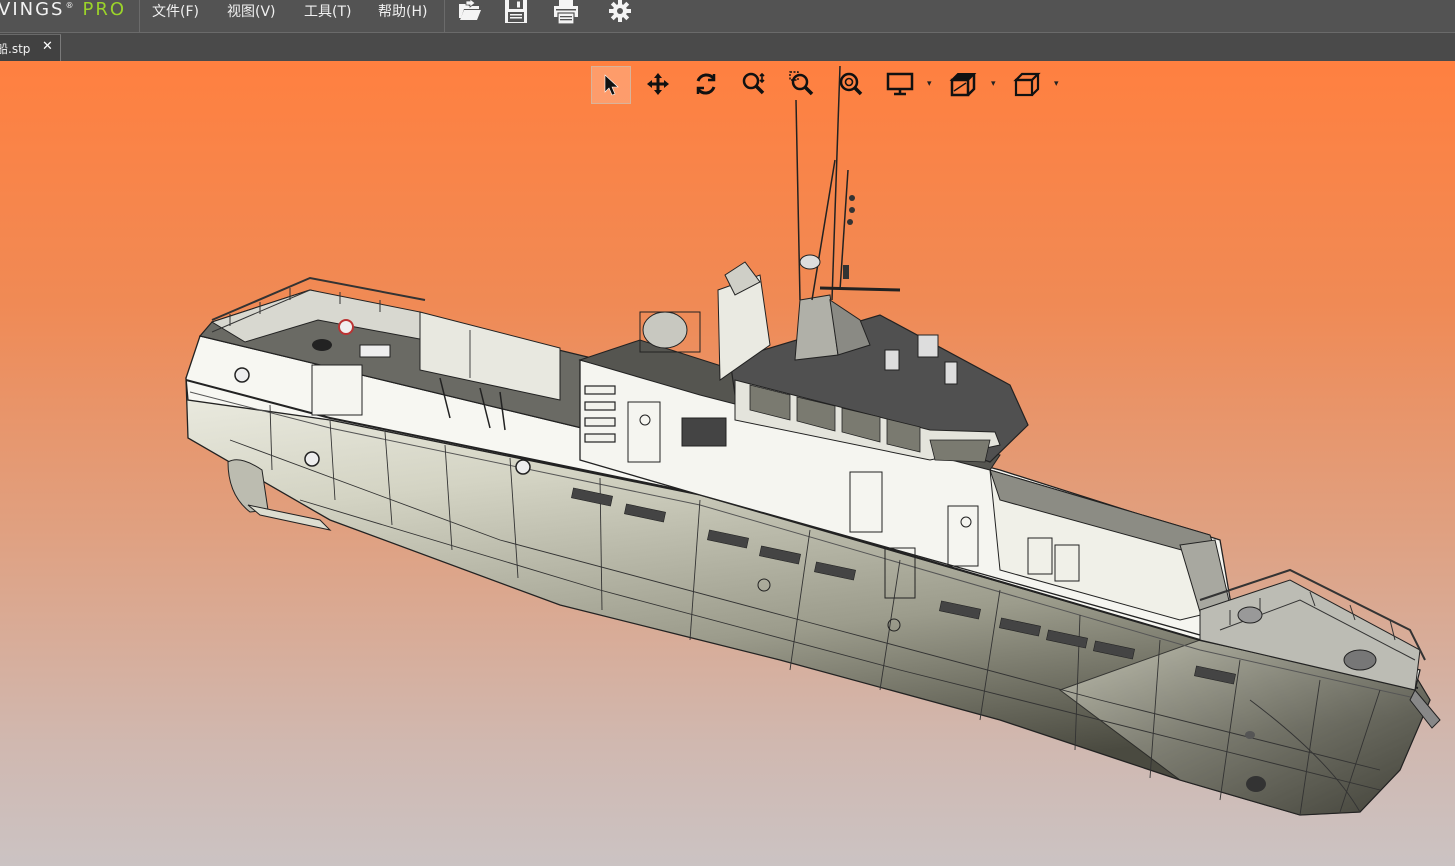  What do you see at coordinates (444, 16) in the screenshot?
I see `toolbar-separator` at bounding box center [444, 16].